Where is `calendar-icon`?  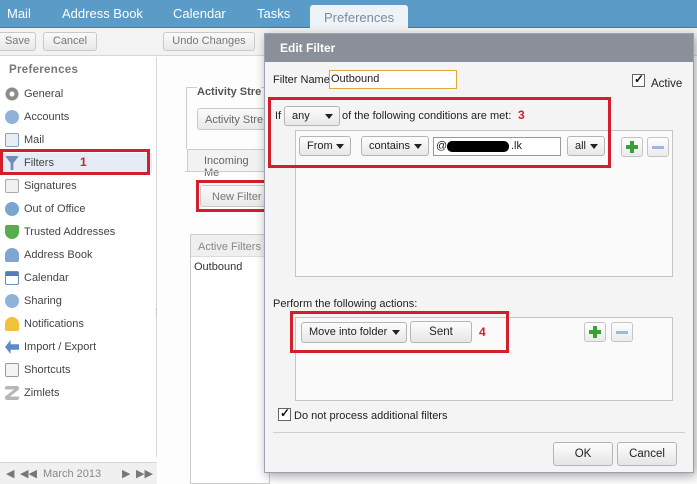
calendar-icon is located at coordinates (12, 278).